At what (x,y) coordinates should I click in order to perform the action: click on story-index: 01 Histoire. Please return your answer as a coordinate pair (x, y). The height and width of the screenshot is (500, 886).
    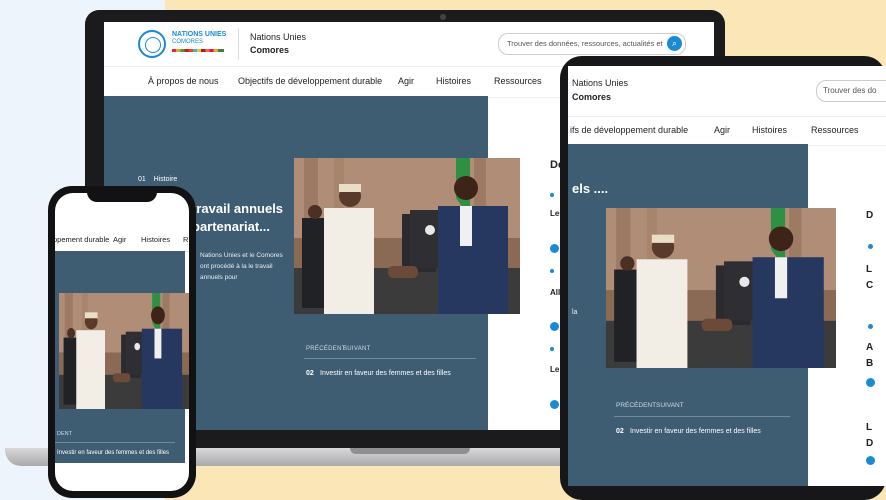
    Looking at the image, I should click on (158, 179).